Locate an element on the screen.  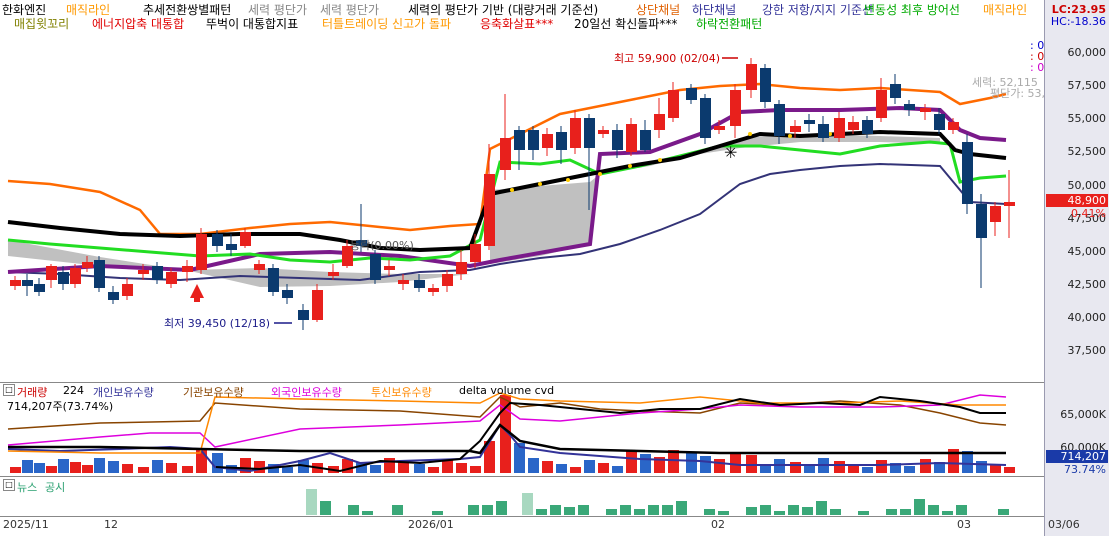
axis-date: 2026/01 is located at coordinates (431, 524).